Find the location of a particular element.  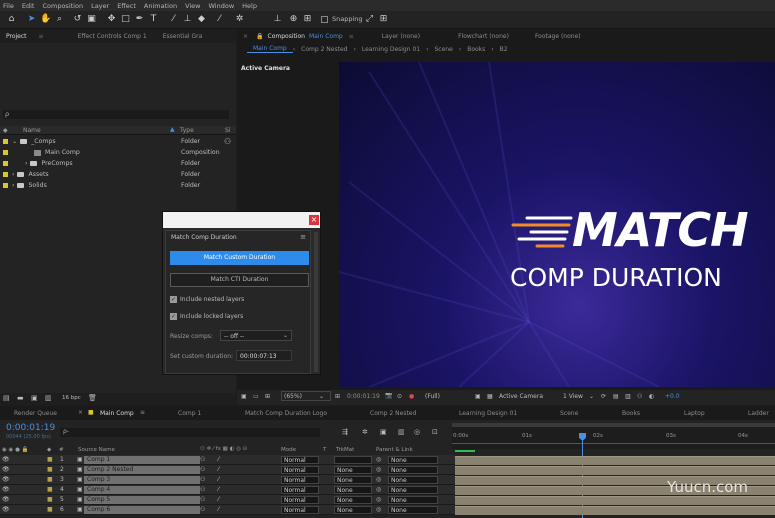

trkmat-dropdown is located at coordinates (353, 460).